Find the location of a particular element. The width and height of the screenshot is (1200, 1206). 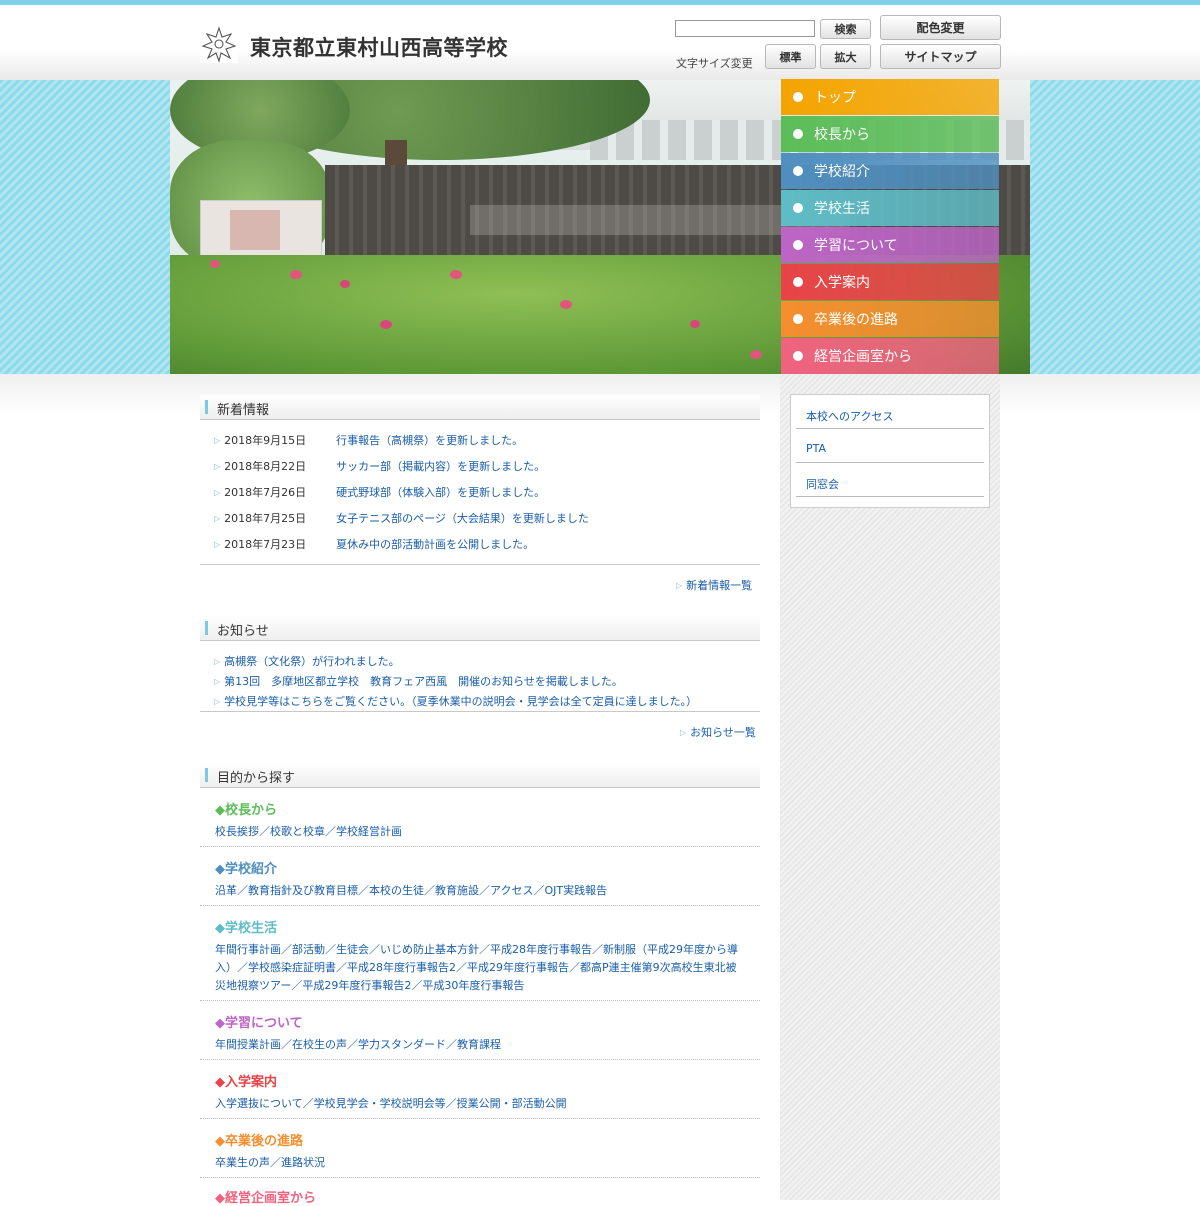

nav-item: 学校生活 is located at coordinates (890, 208).